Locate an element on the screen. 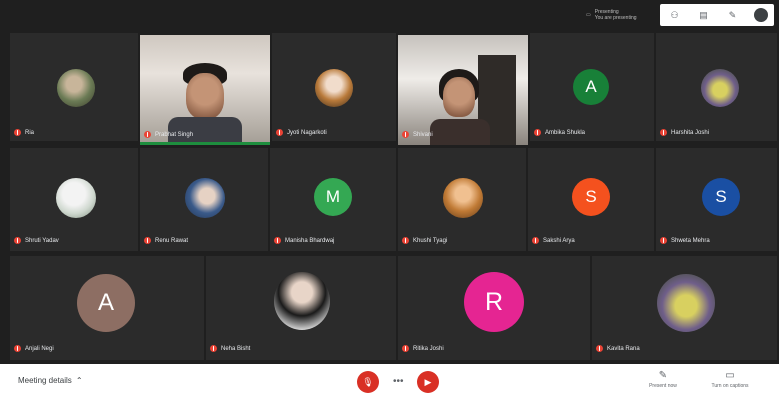 This screenshot has width=779, height=401. participant-name: Neha Bisht is located at coordinates (236, 348).